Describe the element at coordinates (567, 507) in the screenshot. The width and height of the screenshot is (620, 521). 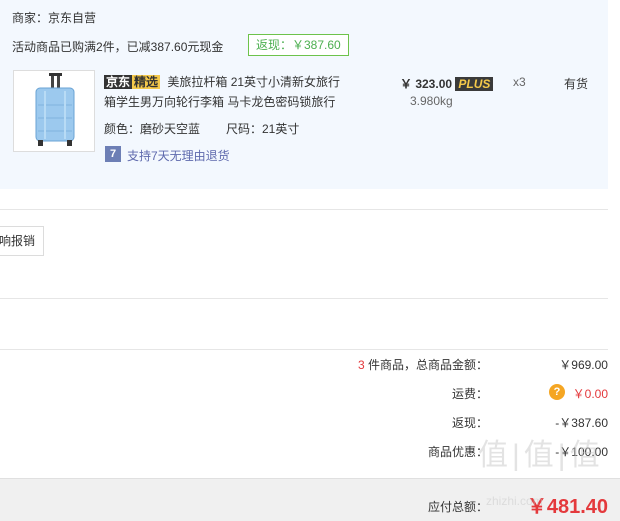
I see `payable-value: ￥481.40` at that location.